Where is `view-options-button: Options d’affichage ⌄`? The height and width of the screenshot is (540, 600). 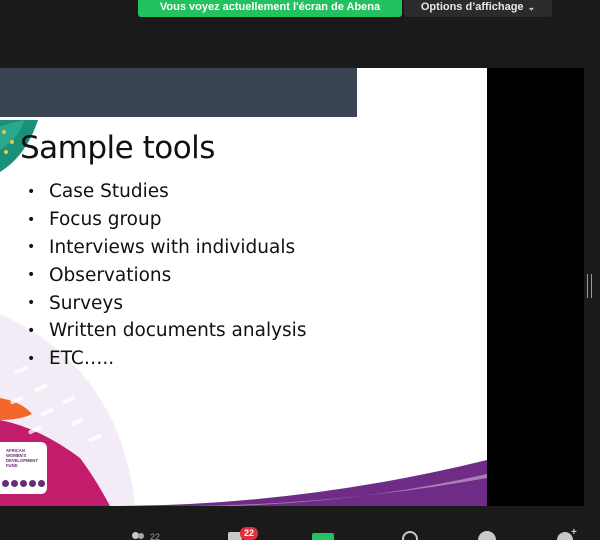
view-options-button: Options d’affichage ⌄ is located at coordinates (478, 8).